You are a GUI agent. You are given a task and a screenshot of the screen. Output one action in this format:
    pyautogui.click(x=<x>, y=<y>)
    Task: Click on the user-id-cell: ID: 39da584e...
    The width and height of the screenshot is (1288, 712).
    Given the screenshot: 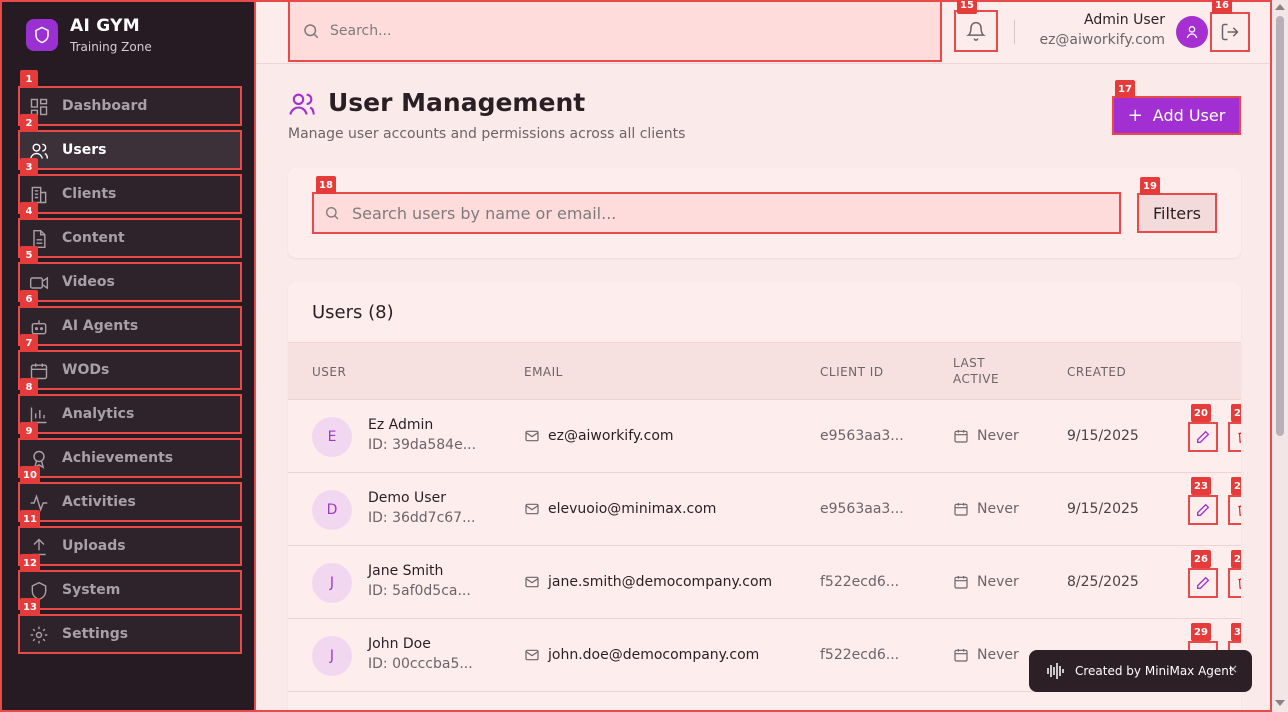 What is the action you would take?
    pyautogui.click(x=422, y=445)
    